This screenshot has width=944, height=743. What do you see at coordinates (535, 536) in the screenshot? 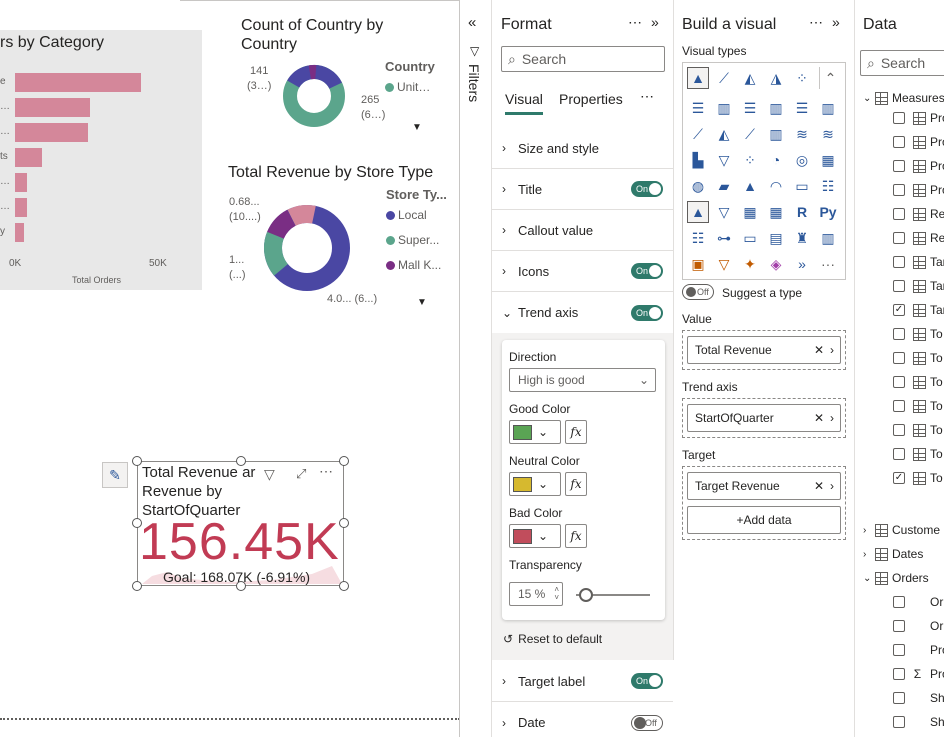
I see `color-dropdown: ⌄` at bounding box center [535, 536].